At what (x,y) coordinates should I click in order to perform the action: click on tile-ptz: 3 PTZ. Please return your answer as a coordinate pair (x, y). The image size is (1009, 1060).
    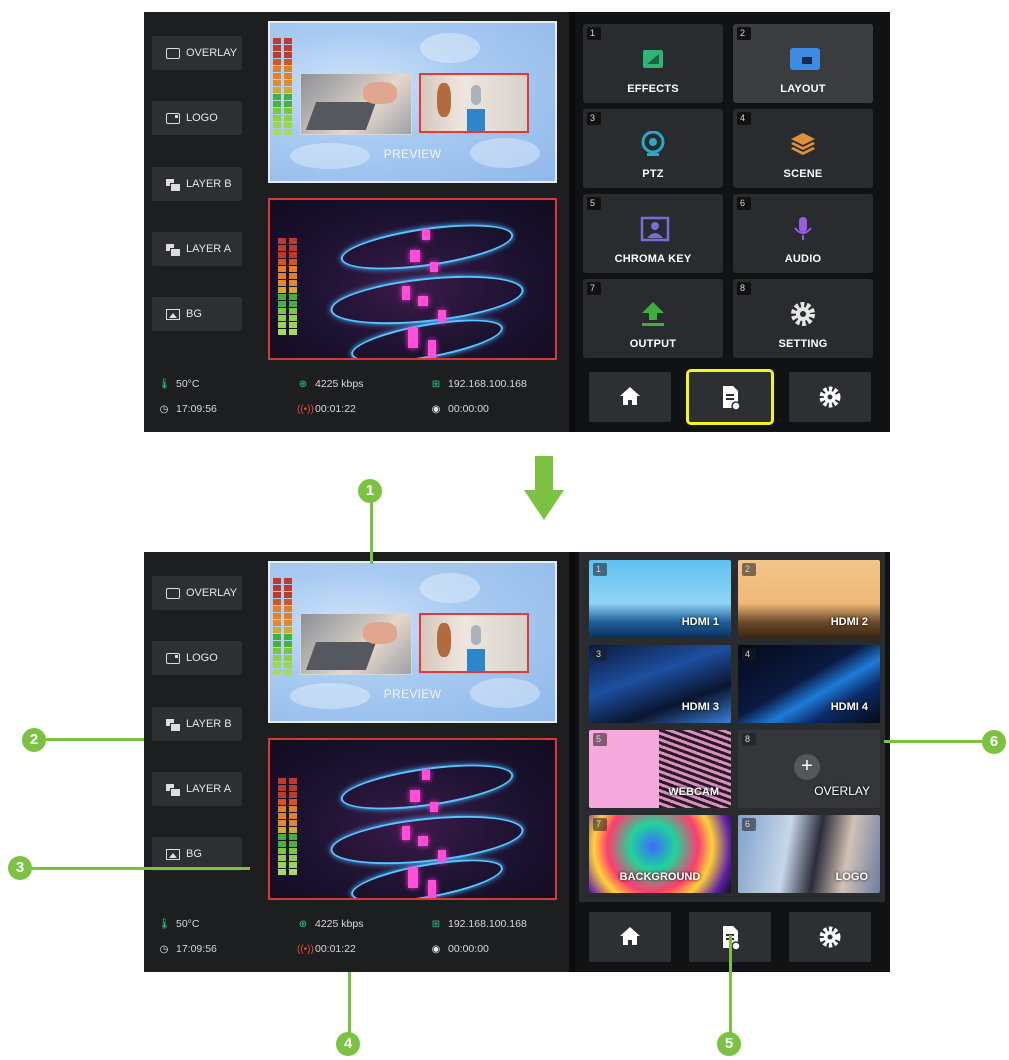
    Looking at the image, I should click on (653, 148).